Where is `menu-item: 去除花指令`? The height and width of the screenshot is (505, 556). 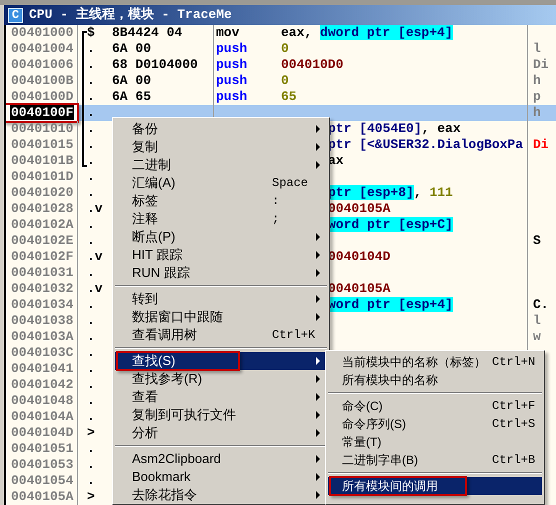 menu-item: 去除花指令 is located at coordinates (221, 495).